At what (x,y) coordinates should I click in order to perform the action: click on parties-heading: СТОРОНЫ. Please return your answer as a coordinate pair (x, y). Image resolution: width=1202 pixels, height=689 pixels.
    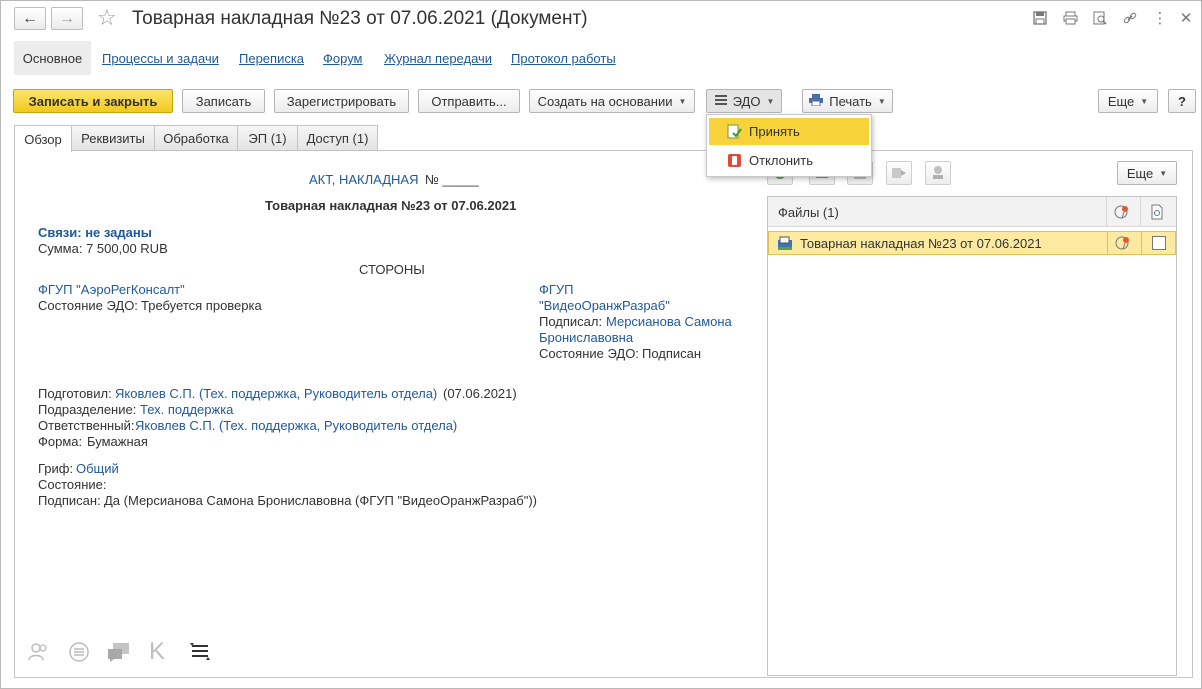
    Looking at the image, I should click on (392, 269).